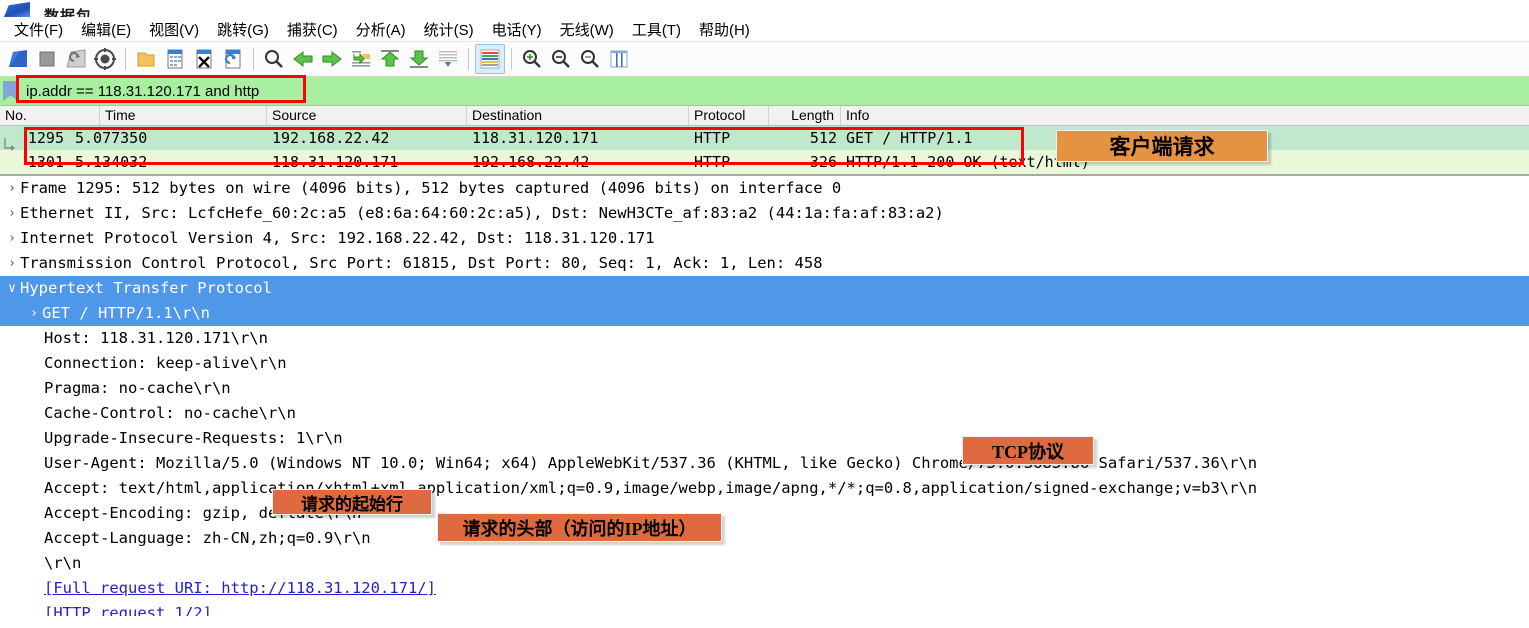 This screenshot has height=628, width=1529. What do you see at coordinates (174, 29) in the screenshot?
I see `menu-item-3: 视图(V)` at bounding box center [174, 29].